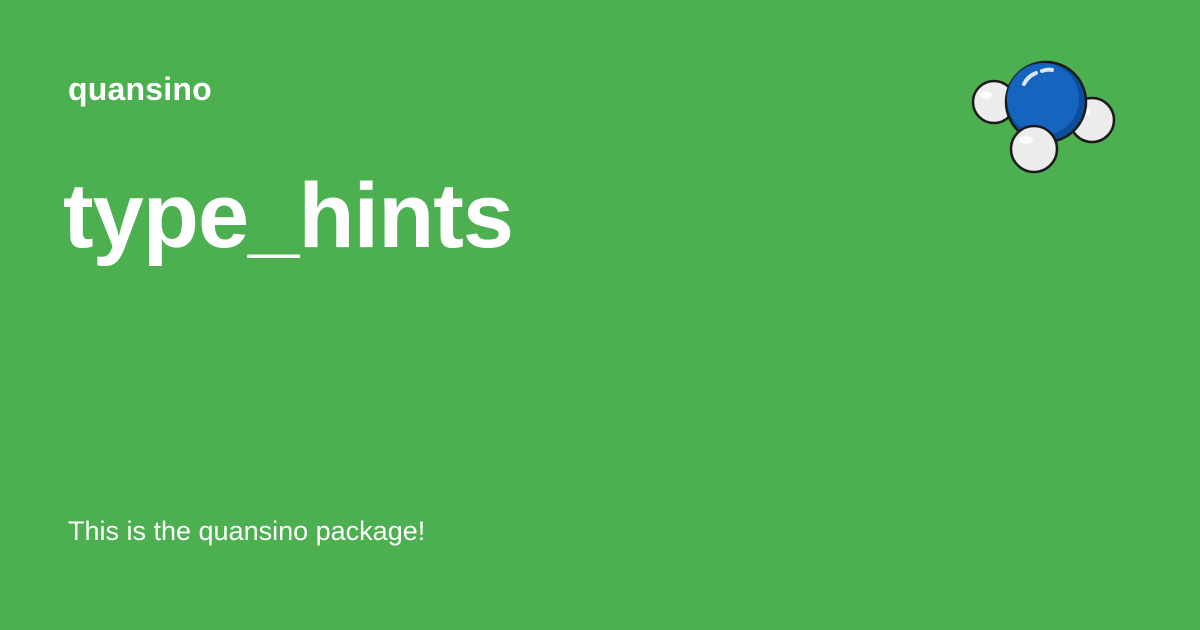  I want to click on description: This is the quansino package!, so click(247, 531).